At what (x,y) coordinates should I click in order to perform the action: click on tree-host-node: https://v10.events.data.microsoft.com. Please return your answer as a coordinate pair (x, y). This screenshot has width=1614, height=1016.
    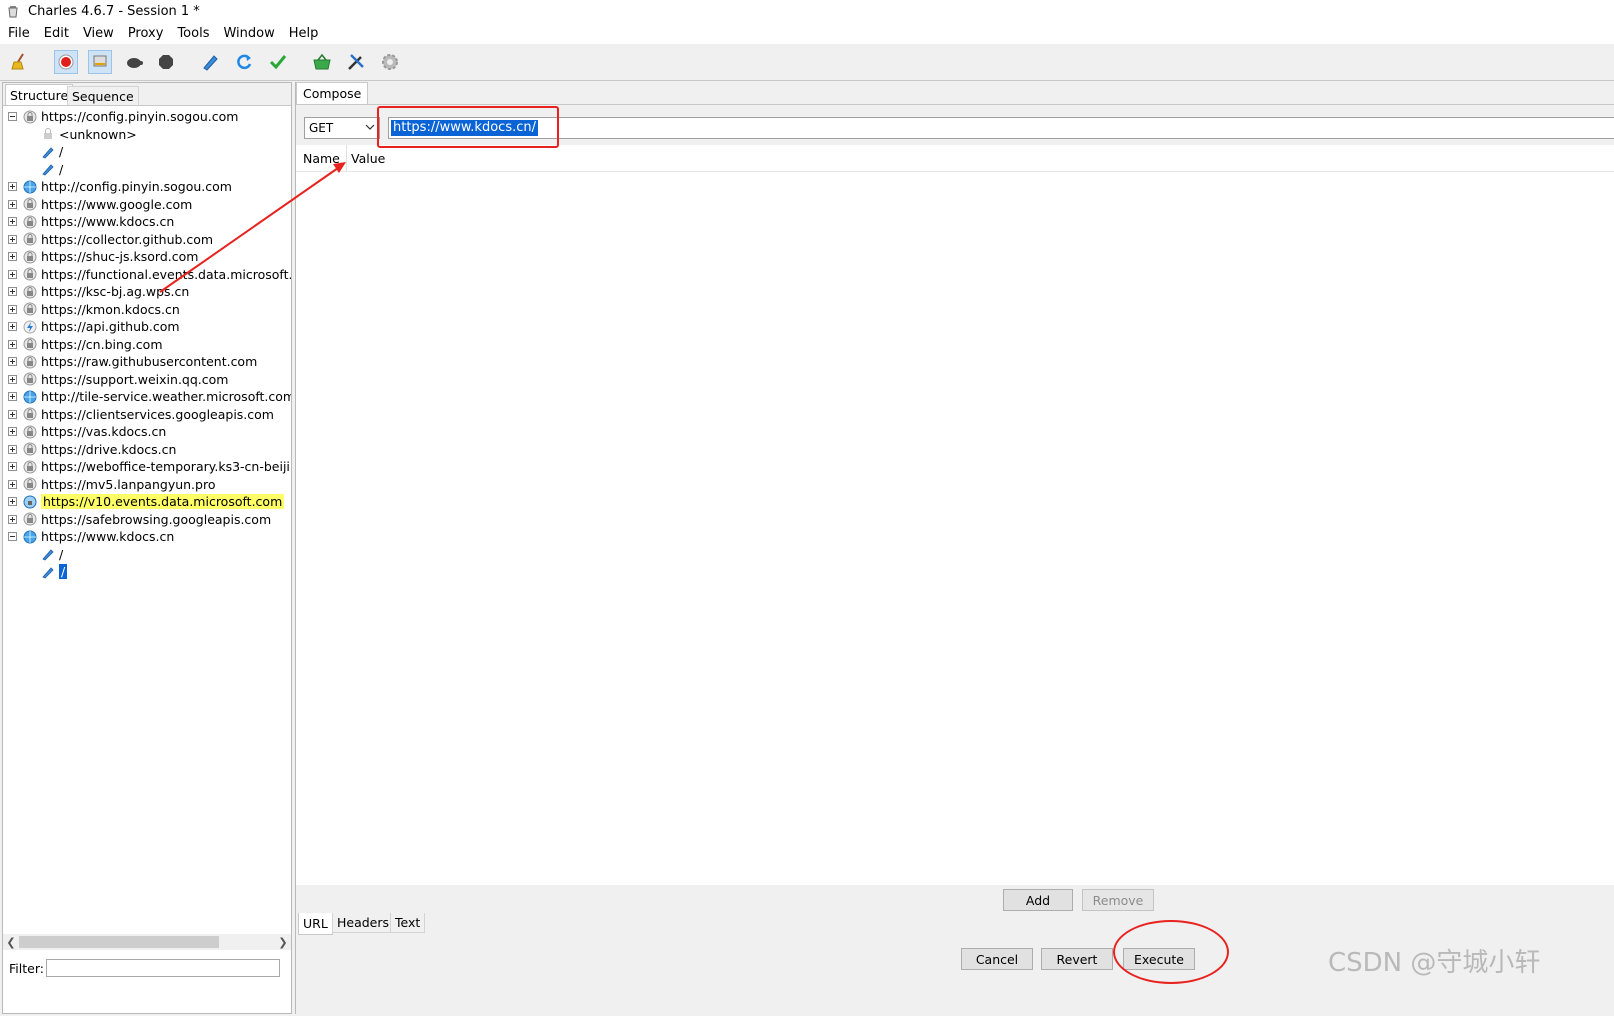
    Looking at the image, I should click on (146, 501).